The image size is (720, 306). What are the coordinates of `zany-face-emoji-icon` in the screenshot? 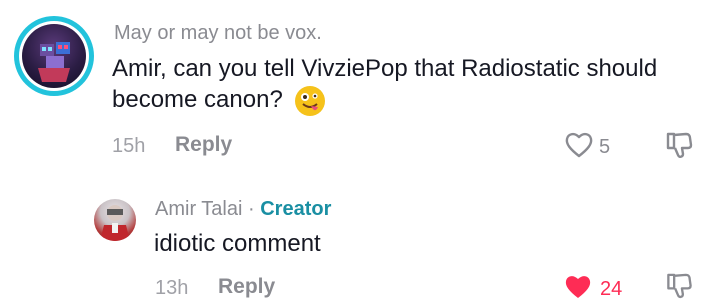 It's located at (310, 100).